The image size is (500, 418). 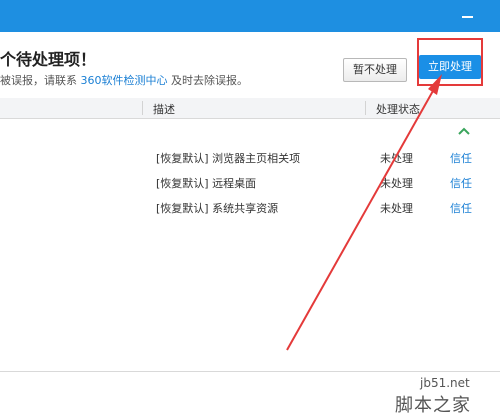 I want to click on column-header-status: 处理状态, so click(x=398, y=109).